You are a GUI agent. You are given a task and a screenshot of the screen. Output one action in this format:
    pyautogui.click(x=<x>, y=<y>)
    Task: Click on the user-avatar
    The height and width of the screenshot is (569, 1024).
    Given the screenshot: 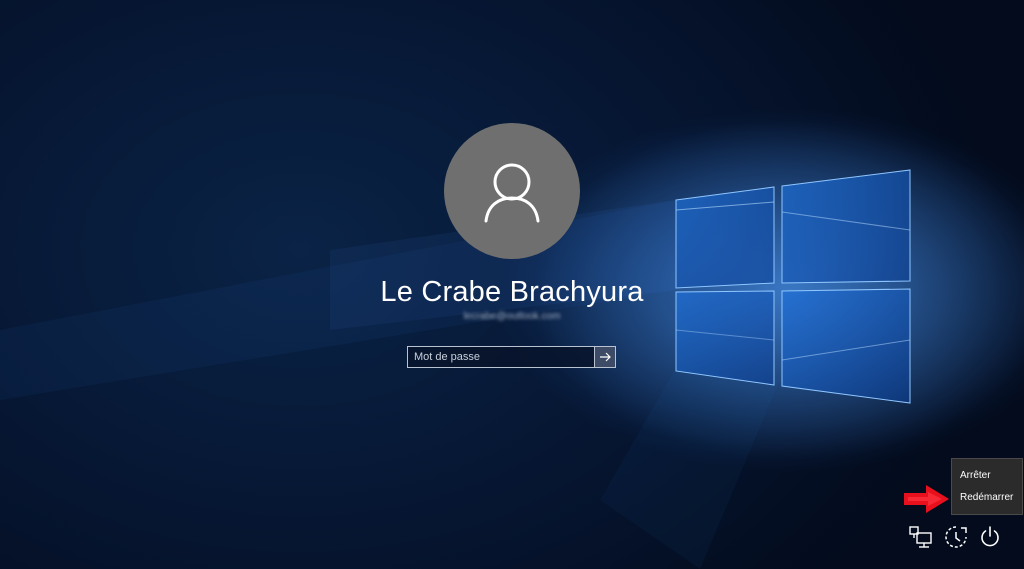 What is the action you would take?
    pyautogui.click(x=512, y=191)
    